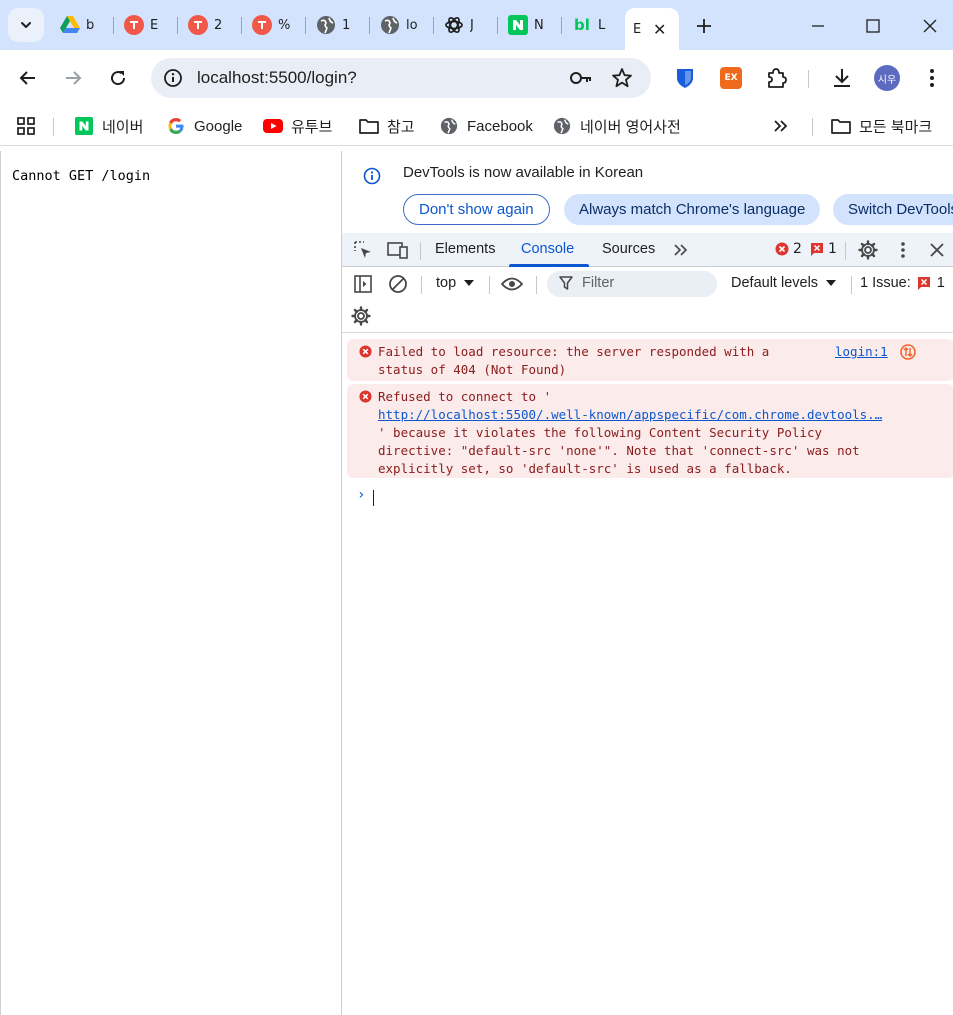 The image size is (953, 1015). I want to click on tab-title: 2, so click(218, 25).